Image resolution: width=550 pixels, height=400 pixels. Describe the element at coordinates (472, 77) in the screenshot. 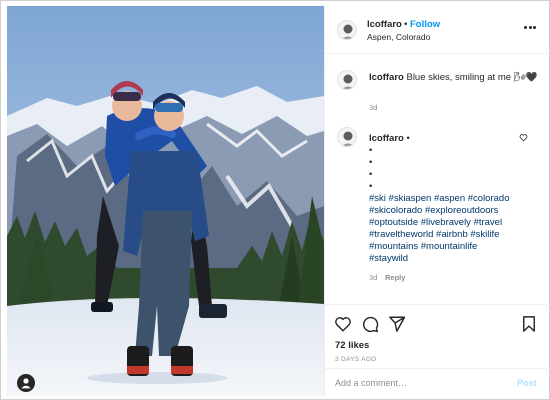

I see `caption-text: Blue skies, smiling at me 🌬🖤` at that location.